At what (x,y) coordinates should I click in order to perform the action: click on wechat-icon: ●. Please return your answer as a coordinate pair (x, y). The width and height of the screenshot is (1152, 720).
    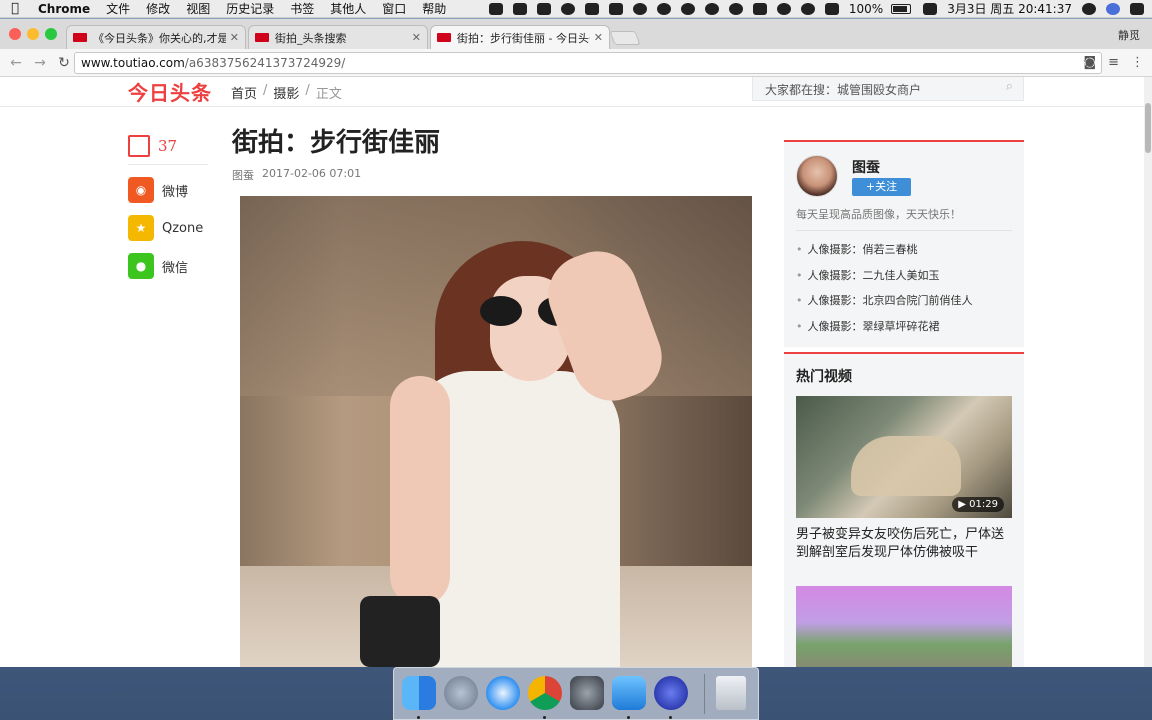
    Looking at the image, I should click on (141, 266).